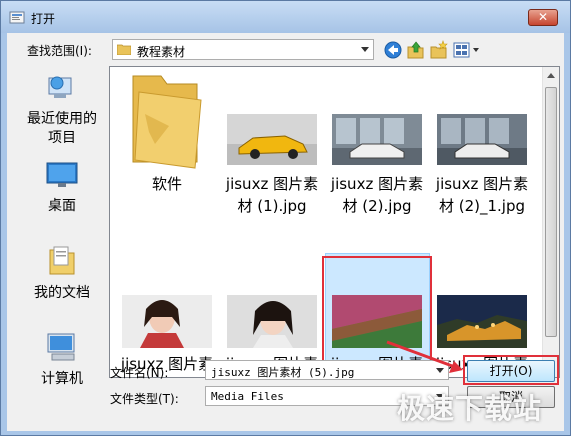  Describe the element at coordinates (470, 408) in the screenshot. I see `watermark: 极速下载站` at that location.